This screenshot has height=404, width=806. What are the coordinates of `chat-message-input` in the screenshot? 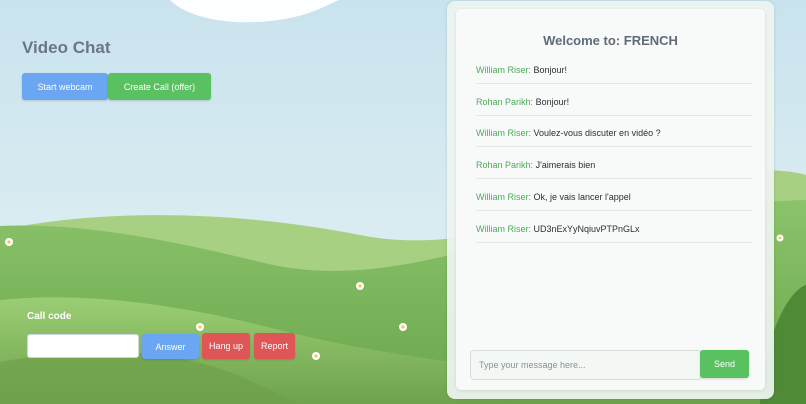 It's located at (586, 365).